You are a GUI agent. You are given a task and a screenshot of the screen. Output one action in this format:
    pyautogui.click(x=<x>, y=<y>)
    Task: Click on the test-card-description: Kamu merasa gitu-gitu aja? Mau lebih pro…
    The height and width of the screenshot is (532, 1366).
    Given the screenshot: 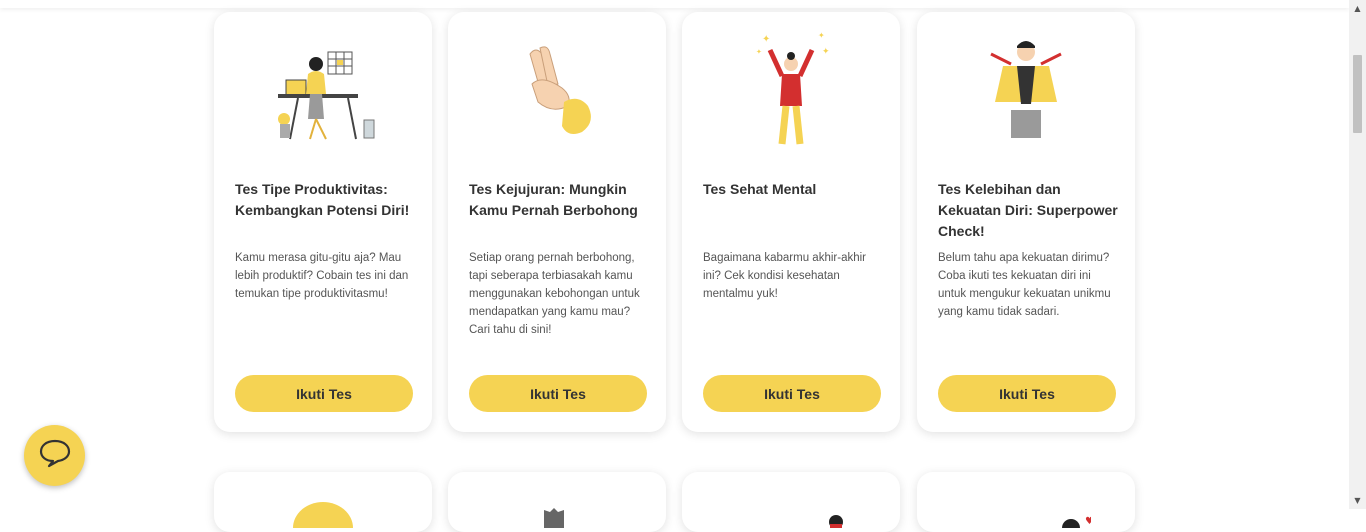 What is the action you would take?
    pyautogui.click(x=322, y=276)
    